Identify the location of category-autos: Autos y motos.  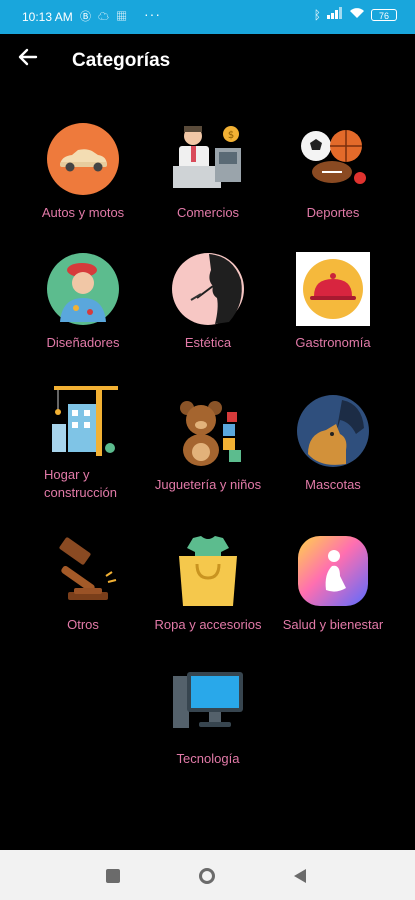
(83, 172).